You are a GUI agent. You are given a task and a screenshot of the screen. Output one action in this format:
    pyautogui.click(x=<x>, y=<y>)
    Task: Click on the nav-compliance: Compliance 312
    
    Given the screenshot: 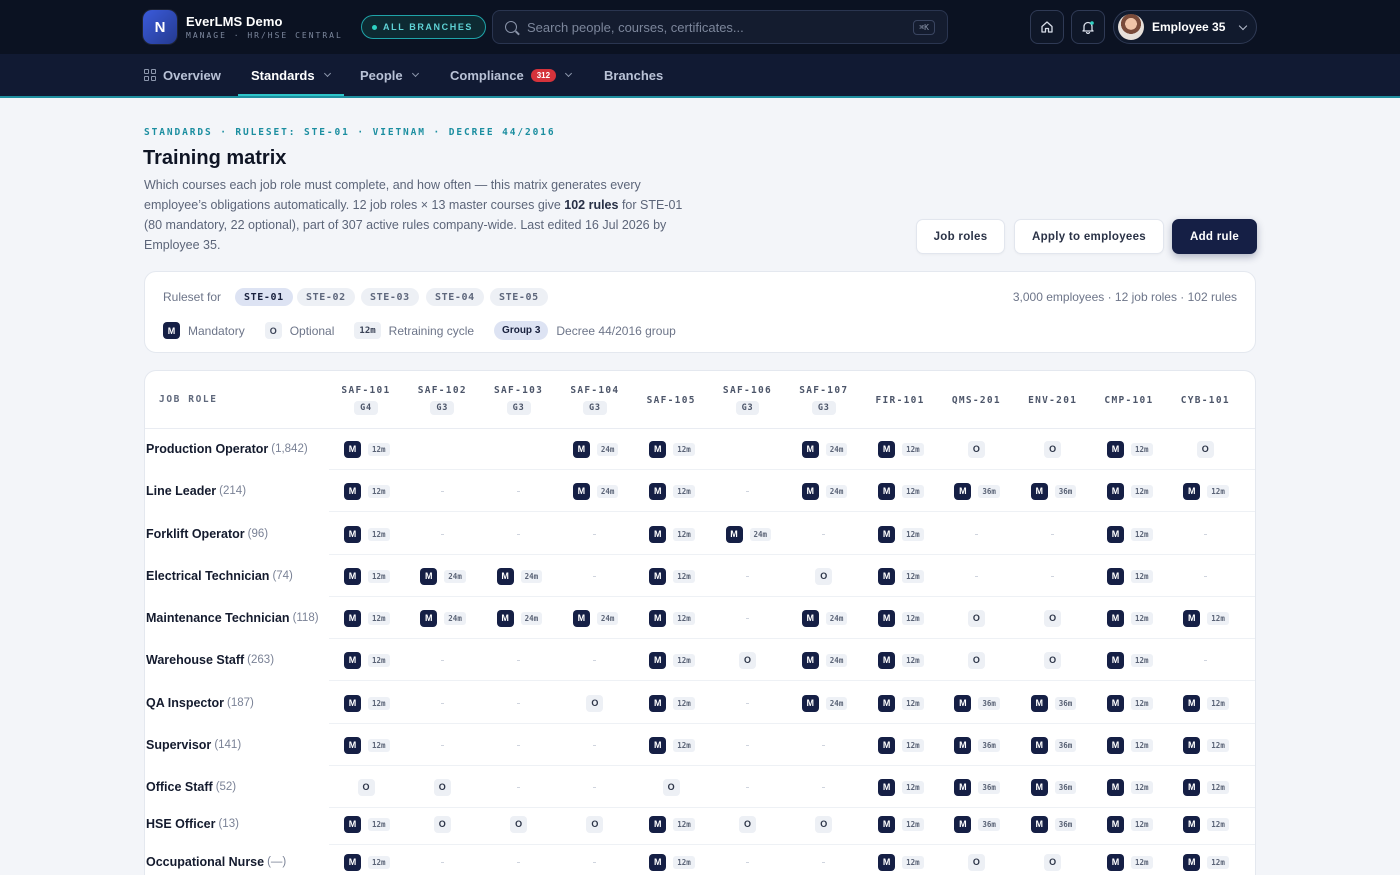 What is the action you would take?
    pyautogui.click(x=511, y=75)
    